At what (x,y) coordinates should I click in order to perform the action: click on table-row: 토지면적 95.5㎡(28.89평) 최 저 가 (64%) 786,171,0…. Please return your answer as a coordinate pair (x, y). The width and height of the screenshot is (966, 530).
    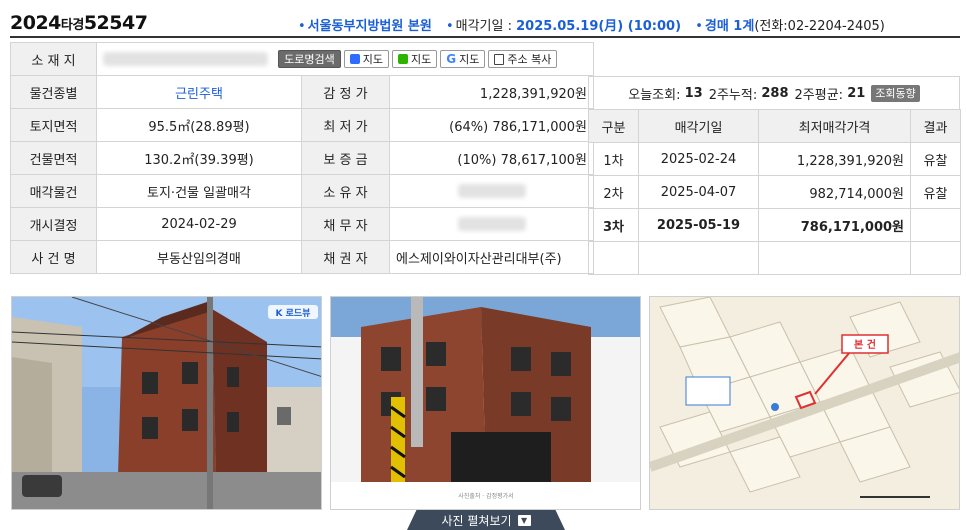
    Looking at the image, I should click on (302, 125).